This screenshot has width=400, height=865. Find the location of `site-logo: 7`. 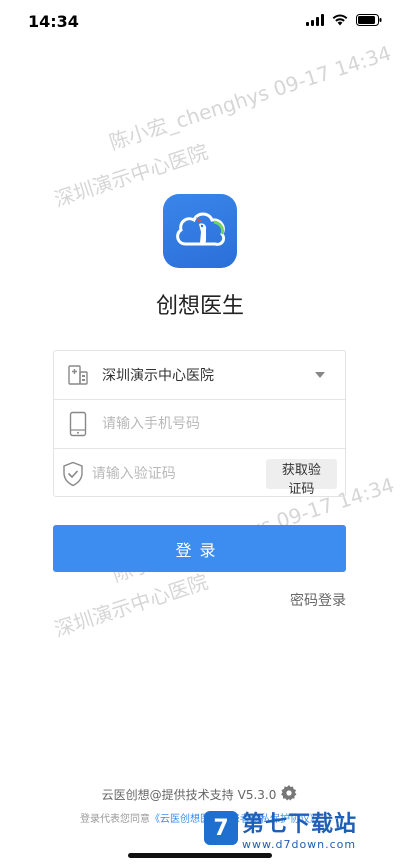

site-logo: 7 is located at coordinates (221, 828).